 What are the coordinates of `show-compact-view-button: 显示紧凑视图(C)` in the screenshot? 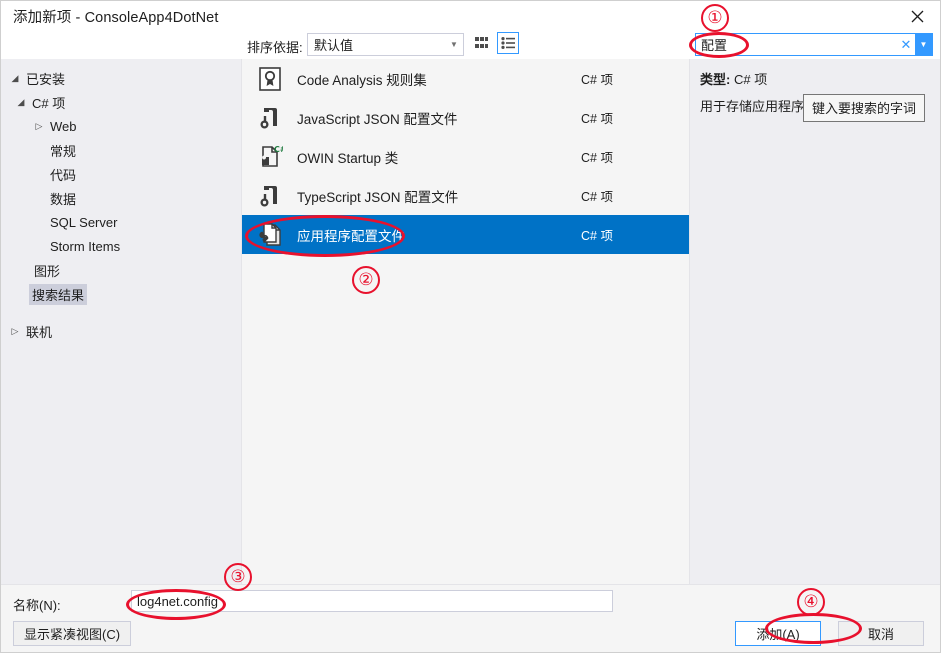 It's located at (72, 633).